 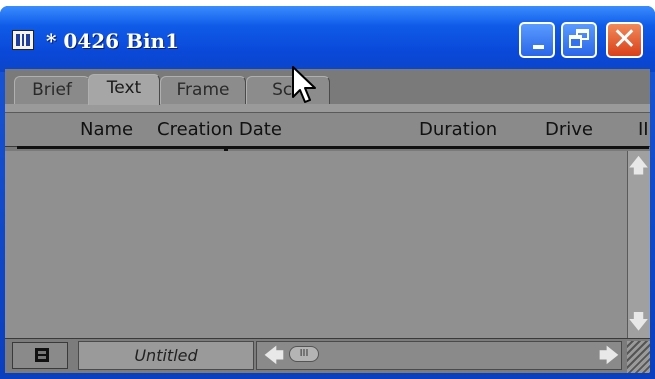 What do you see at coordinates (569, 130) in the screenshot?
I see `column-header-drive: Drive` at bounding box center [569, 130].